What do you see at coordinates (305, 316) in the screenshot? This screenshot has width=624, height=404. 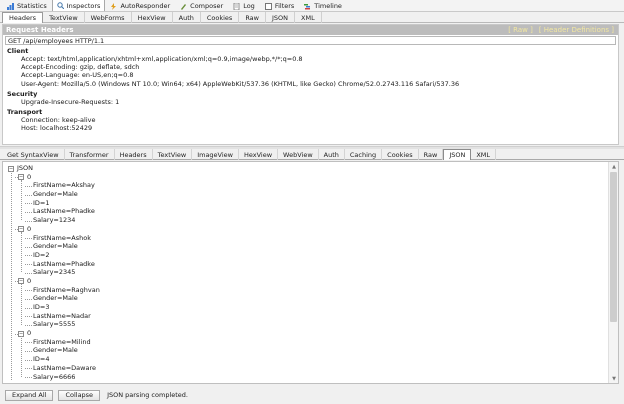 I see `tree-field: LastName=Nadar` at bounding box center [305, 316].